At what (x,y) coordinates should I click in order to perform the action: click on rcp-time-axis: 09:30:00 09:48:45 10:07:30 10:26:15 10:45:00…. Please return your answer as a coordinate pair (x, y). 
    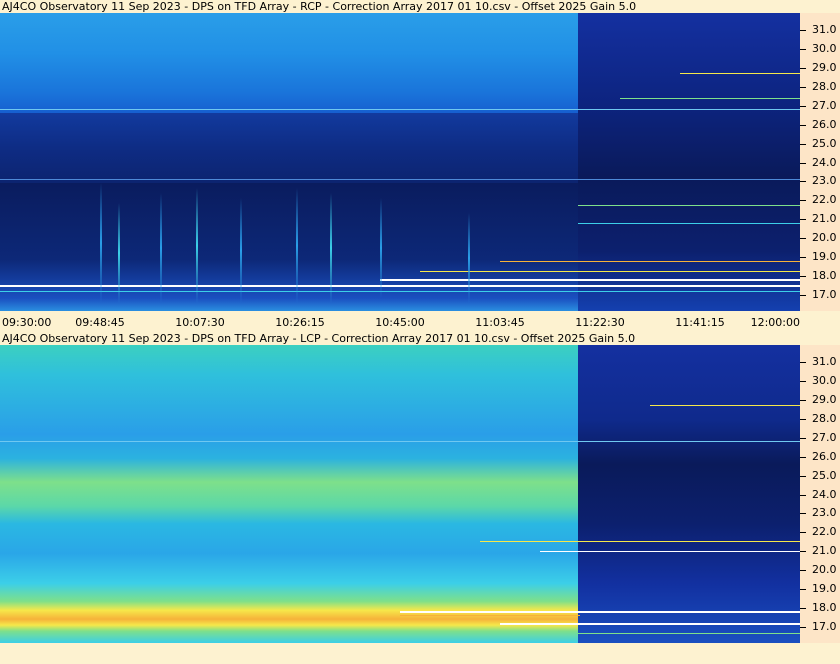
    Looking at the image, I should click on (420, 322).